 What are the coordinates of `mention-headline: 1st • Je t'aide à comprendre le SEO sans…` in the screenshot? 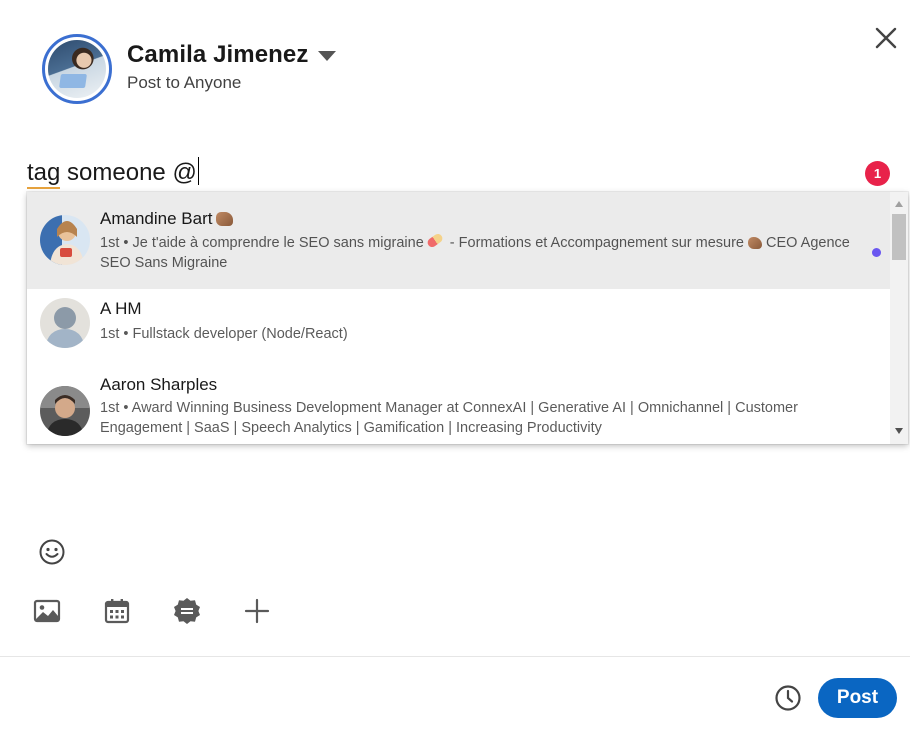 It's located at (480, 252).